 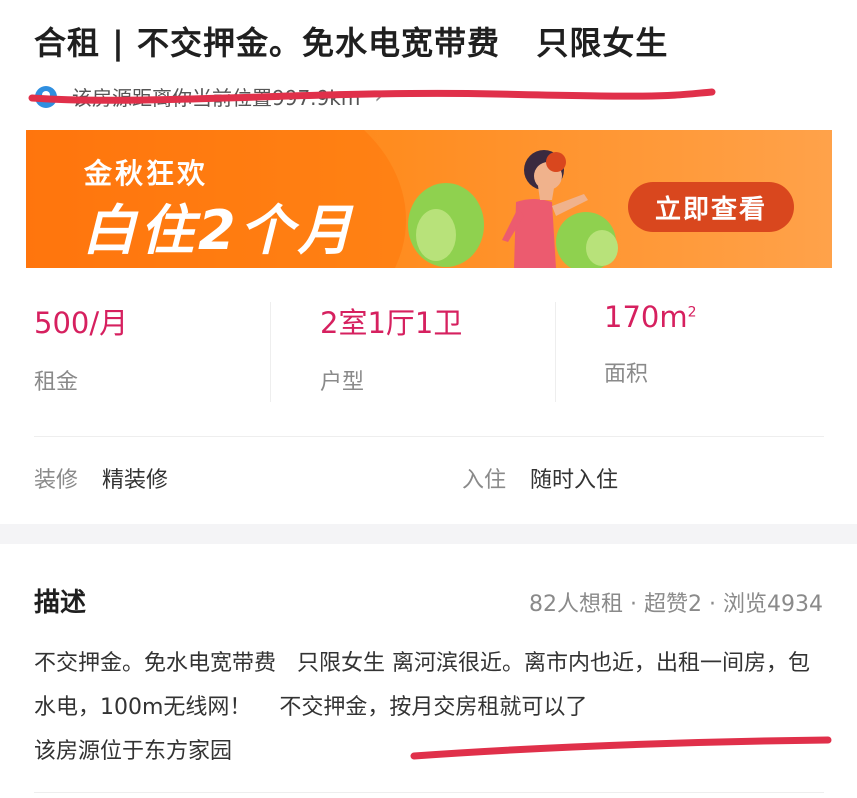 I want to click on move-in-key: 入住, so click(x=484, y=480).